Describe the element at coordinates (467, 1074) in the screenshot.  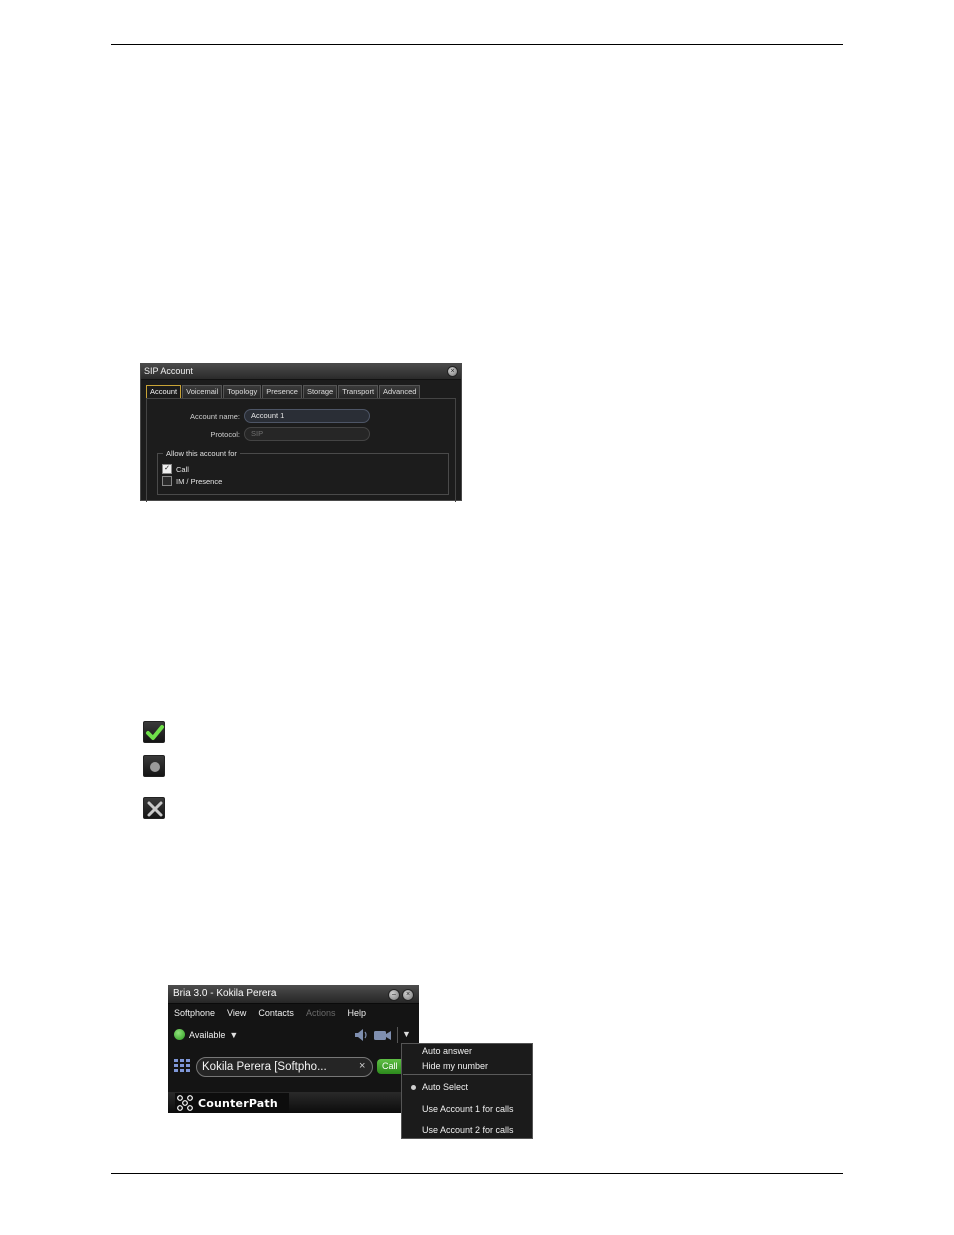
I see `menu-divider` at that location.